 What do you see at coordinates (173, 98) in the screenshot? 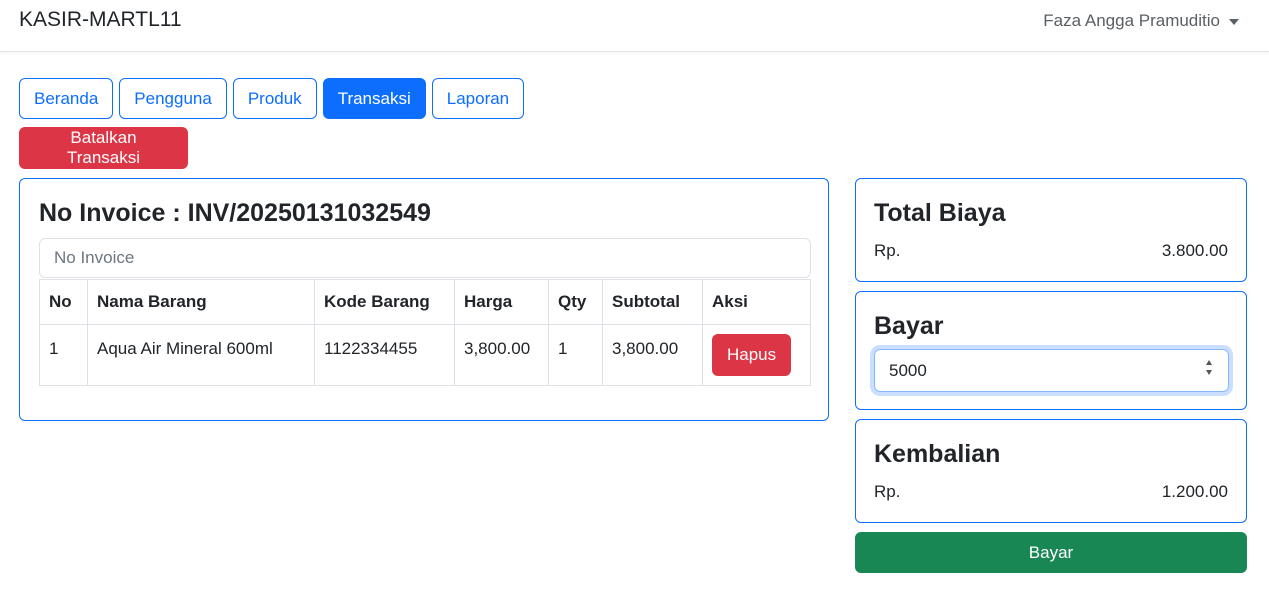
I see `nav-pengguna-button: Pengguna` at bounding box center [173, 98].